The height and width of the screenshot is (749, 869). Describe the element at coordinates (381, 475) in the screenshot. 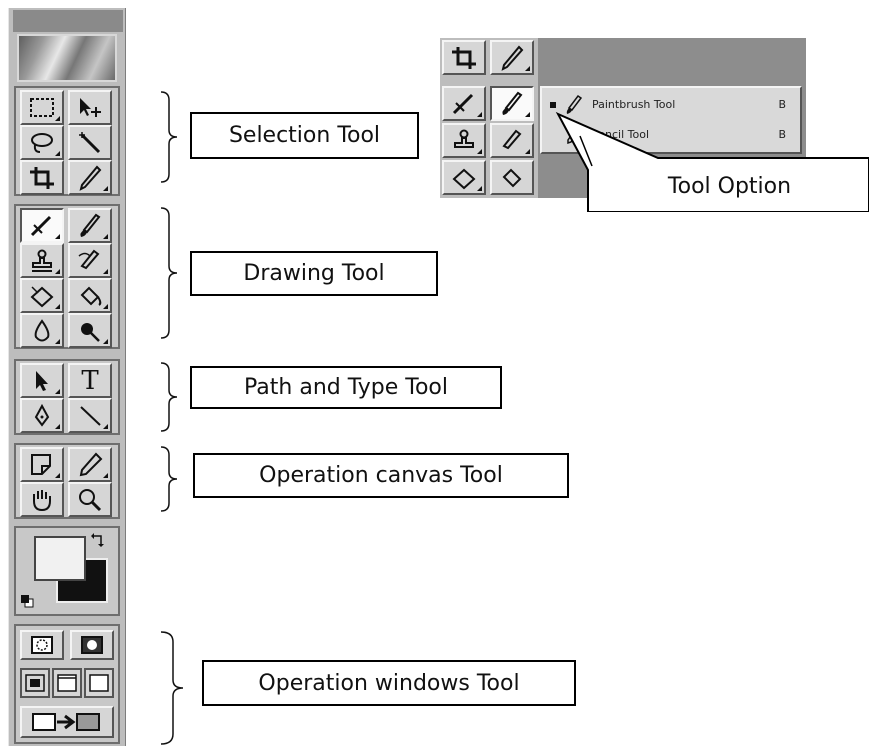

I see `operation-canvas-tool-label: Operation canvas Tool` at that location.